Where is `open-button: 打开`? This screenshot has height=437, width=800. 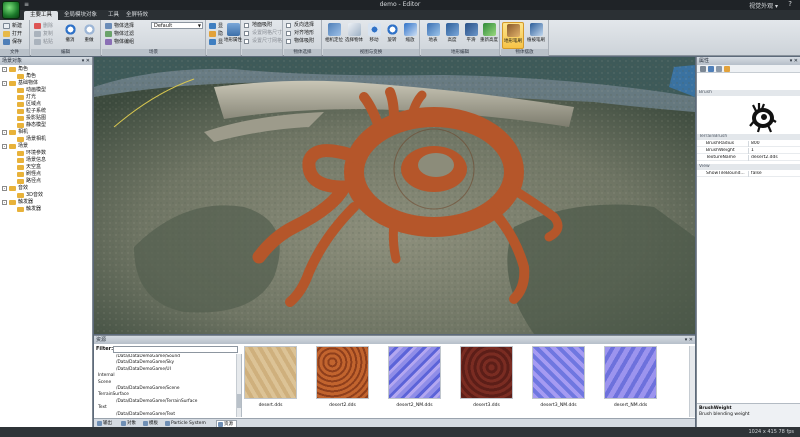
open-button: 打开 is located at coordinates (12, 34).